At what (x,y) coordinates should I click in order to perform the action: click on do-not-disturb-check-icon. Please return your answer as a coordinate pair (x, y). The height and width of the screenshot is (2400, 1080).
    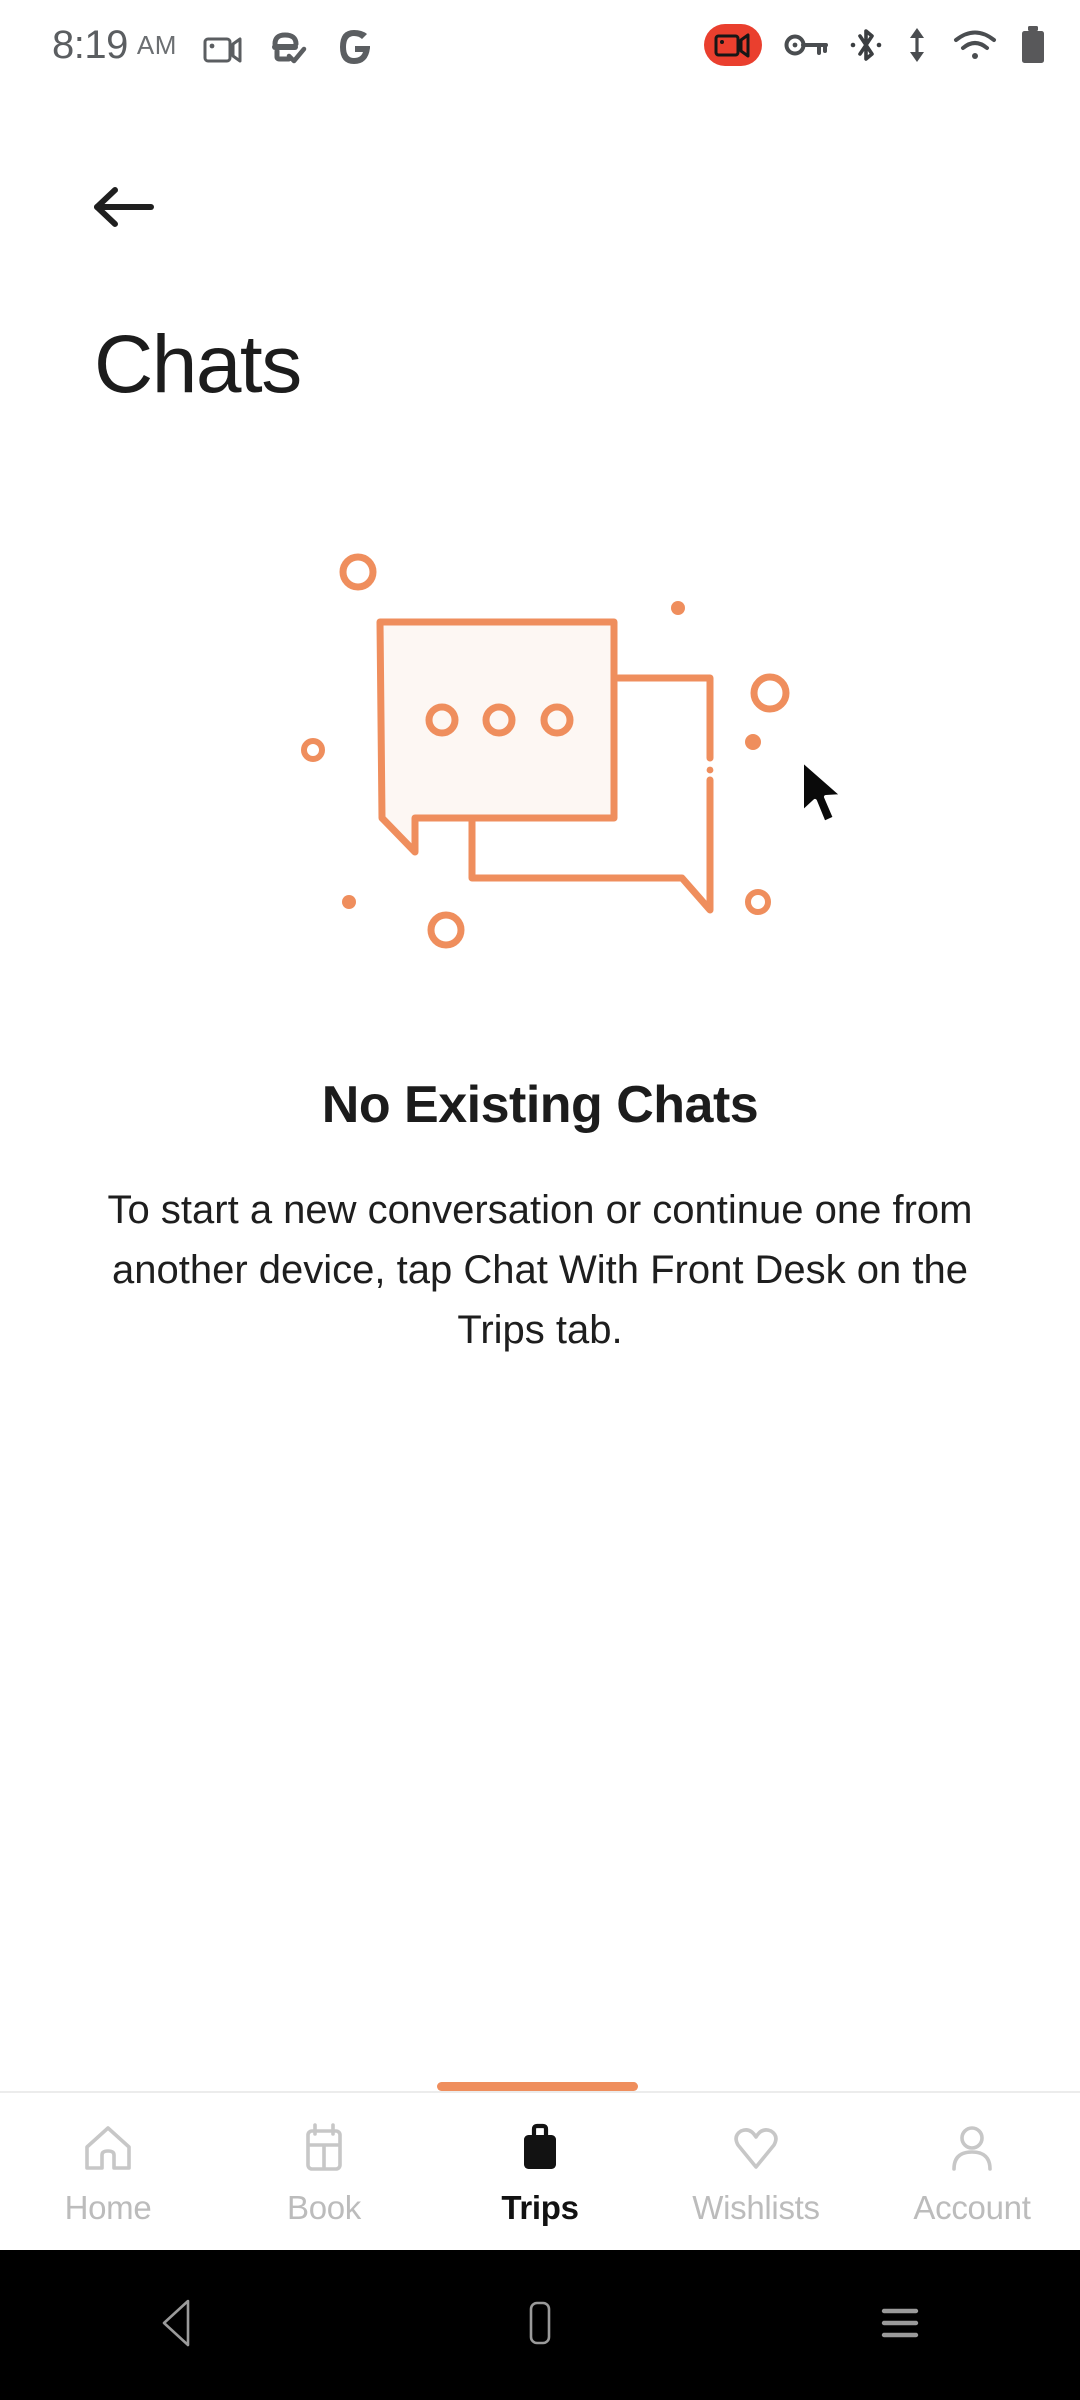
    Looking at the image, I should click on (289, 48).